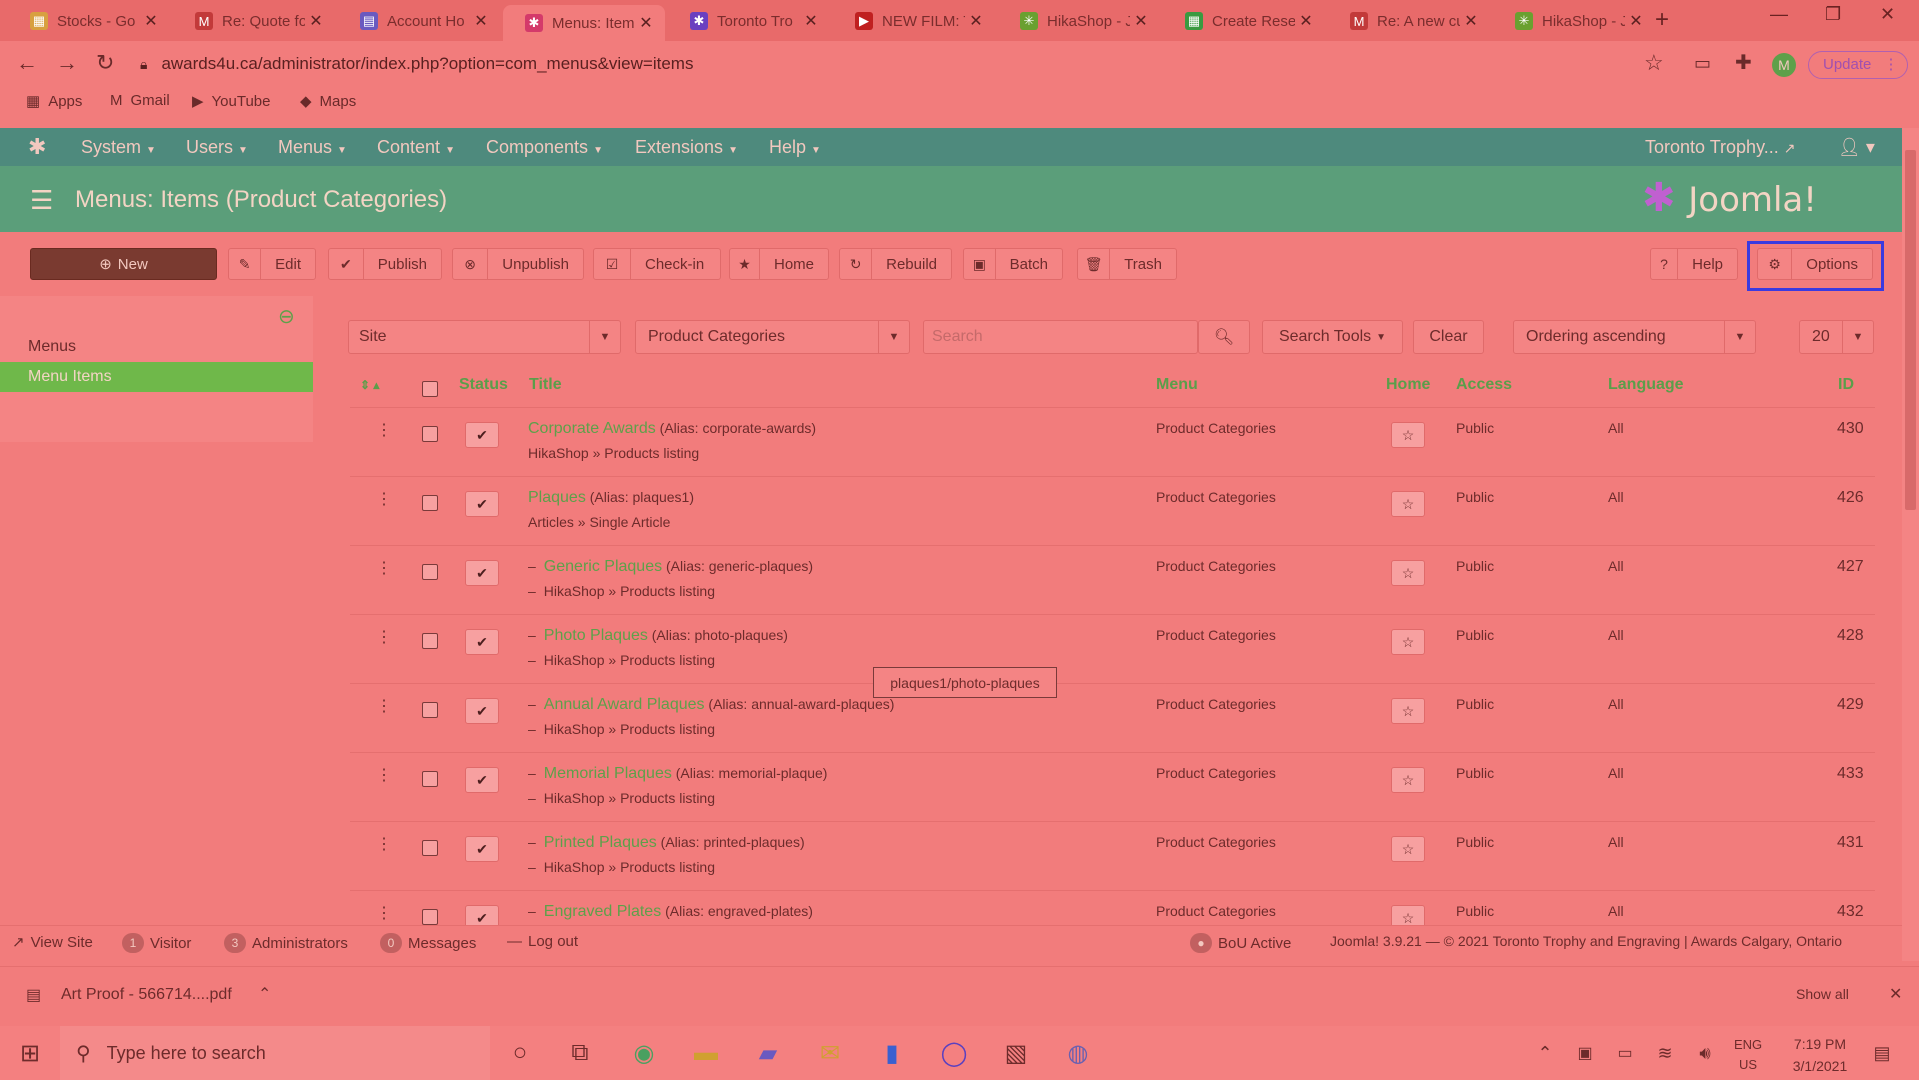 The image size is (1919, 1080). What do you see at coordinates (1013, 264) in the screenshot?
I see `batch-button: ▣ Batch` at bounding box center [1013, 264].